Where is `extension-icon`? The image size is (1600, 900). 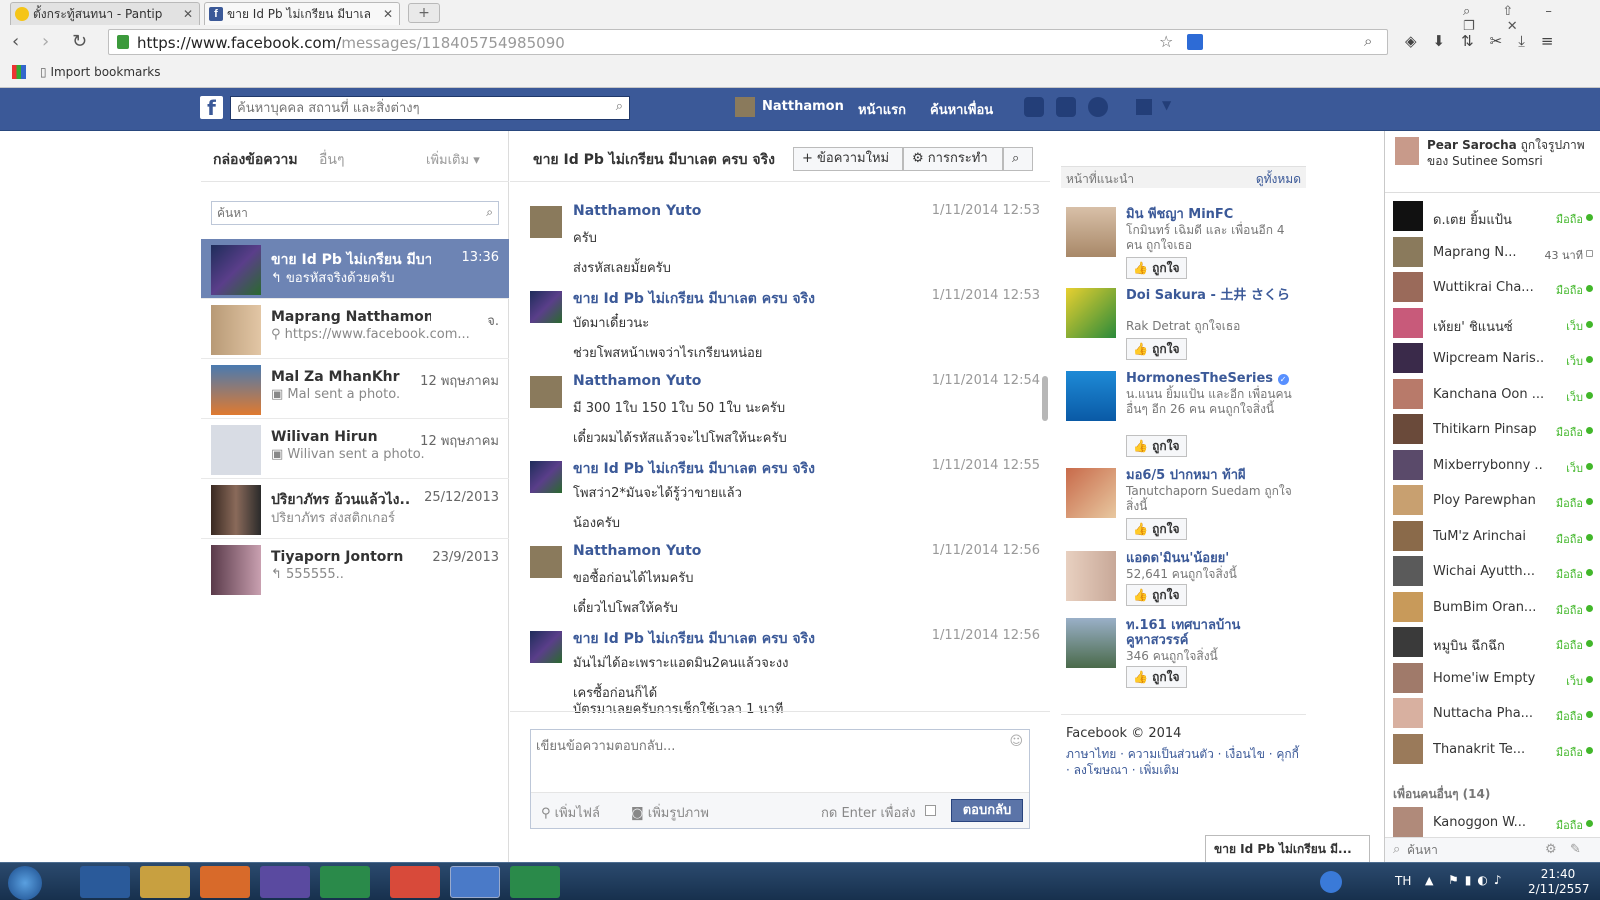 extension-icon is located at coordinates (1195, 42).